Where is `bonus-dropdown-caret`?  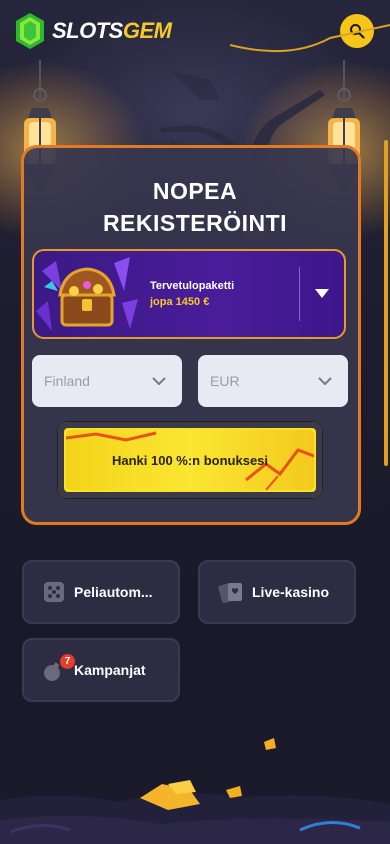 bonus-dropdown-caret is located at coordinates (322, 294).